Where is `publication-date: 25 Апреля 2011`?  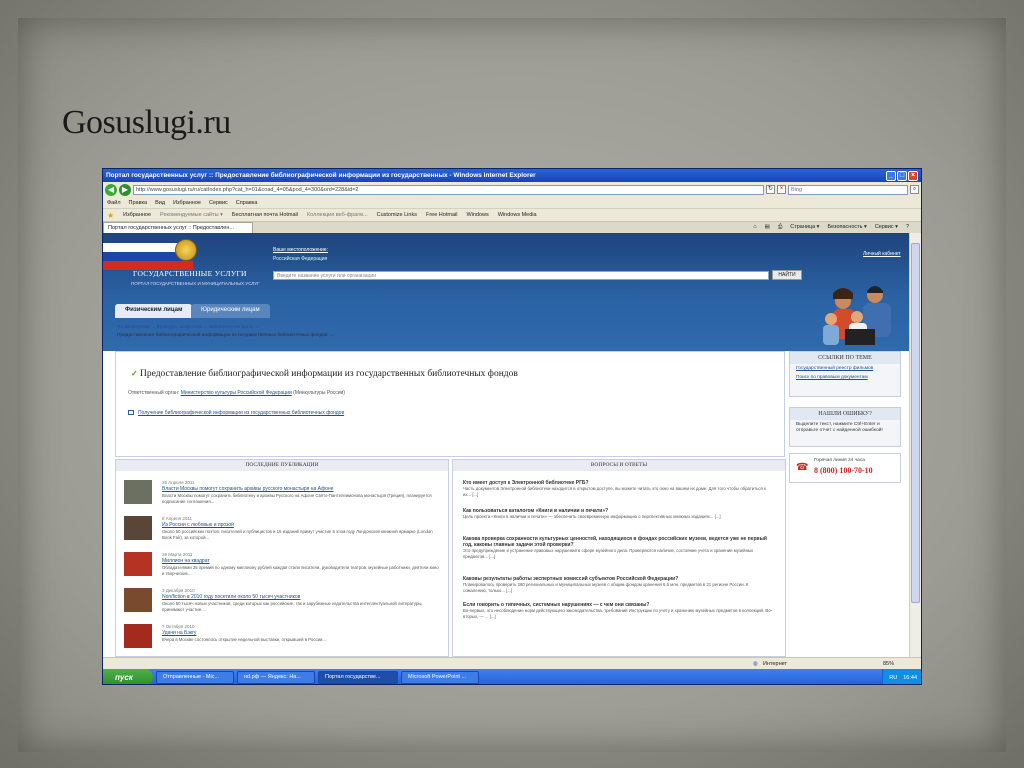 publication-date: 25 Апреля 2011 is located at coordinates (178, 482).